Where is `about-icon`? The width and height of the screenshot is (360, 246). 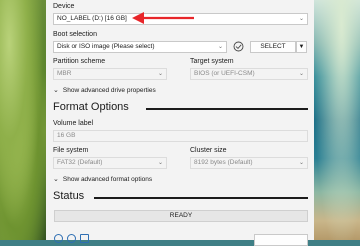 about-icon is located at coordinates (58, 238).